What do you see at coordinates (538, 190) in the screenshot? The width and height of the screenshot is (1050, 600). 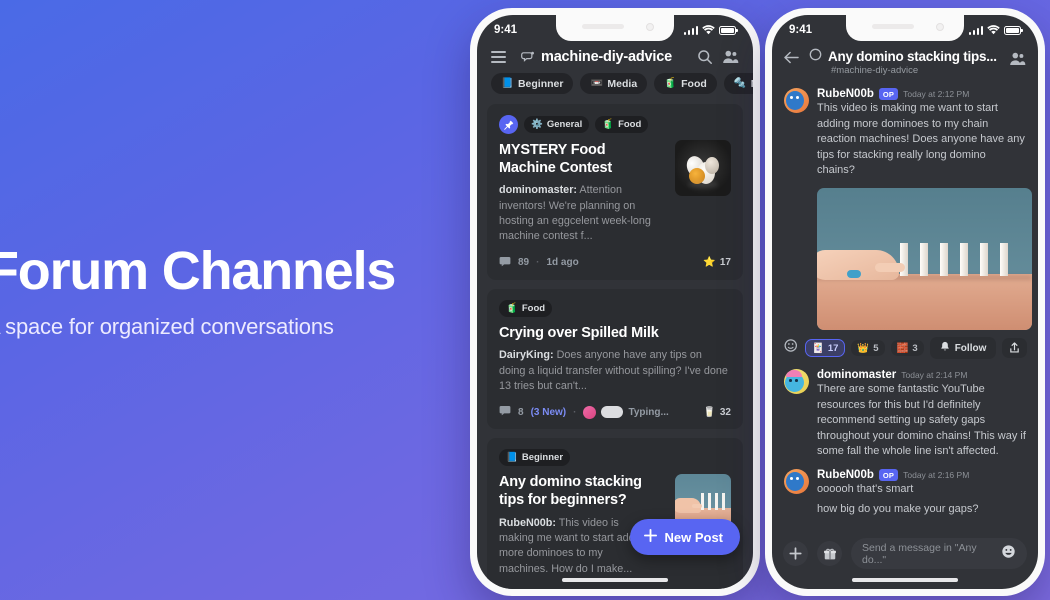 I see `post-author: dominomaster:` at bounding box center [538, 190].